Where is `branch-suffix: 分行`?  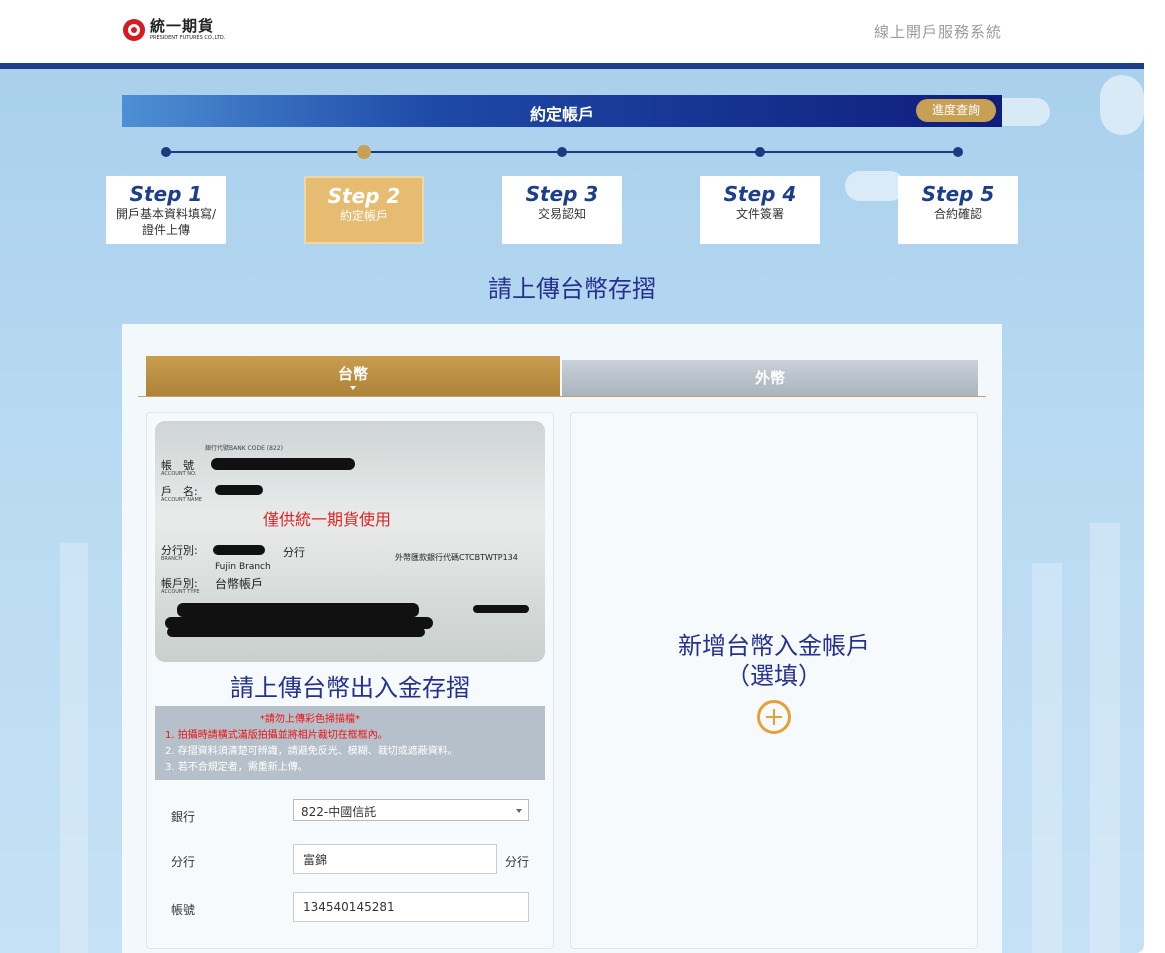
branch-suffix: 分行 is located at coordinates (517, 862).